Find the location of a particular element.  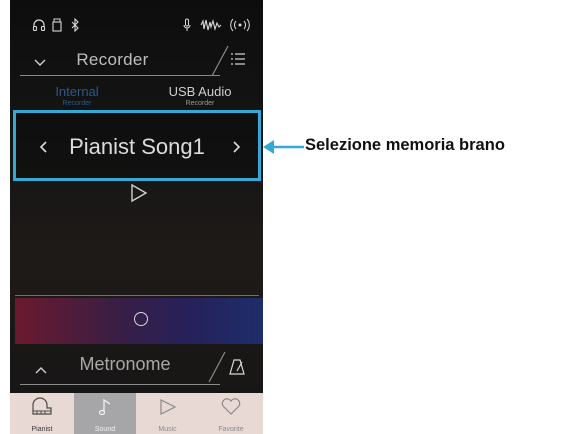

audio-level-icon is located at coordinates (211, 26).